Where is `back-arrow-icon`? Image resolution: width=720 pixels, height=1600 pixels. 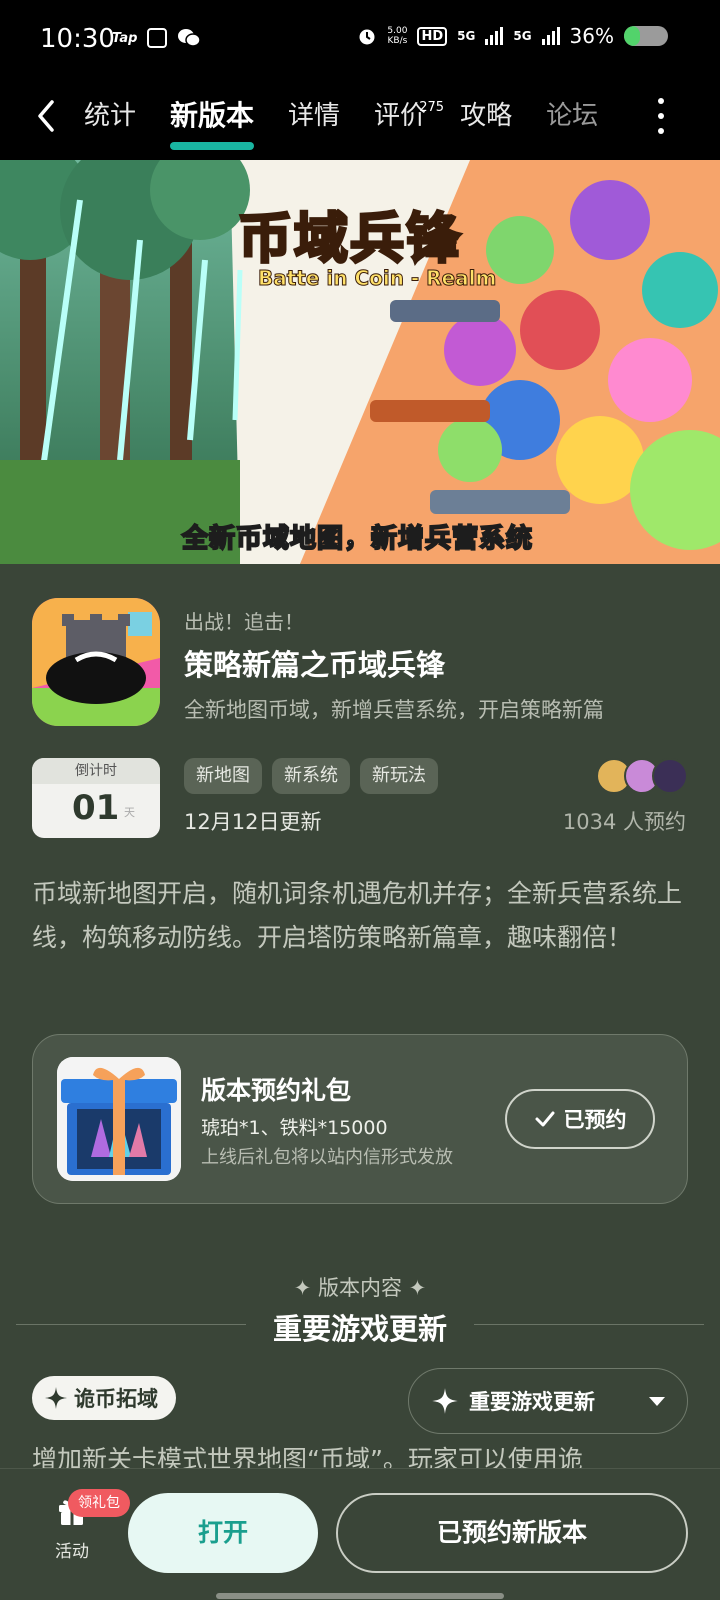
back-arrow-icon is located at coordinates (48, 116).